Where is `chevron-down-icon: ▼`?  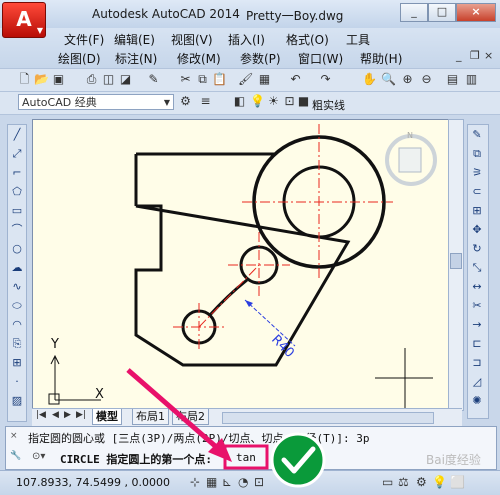
chevron-down-icon: ▼ is located at coordinates (39, 30).